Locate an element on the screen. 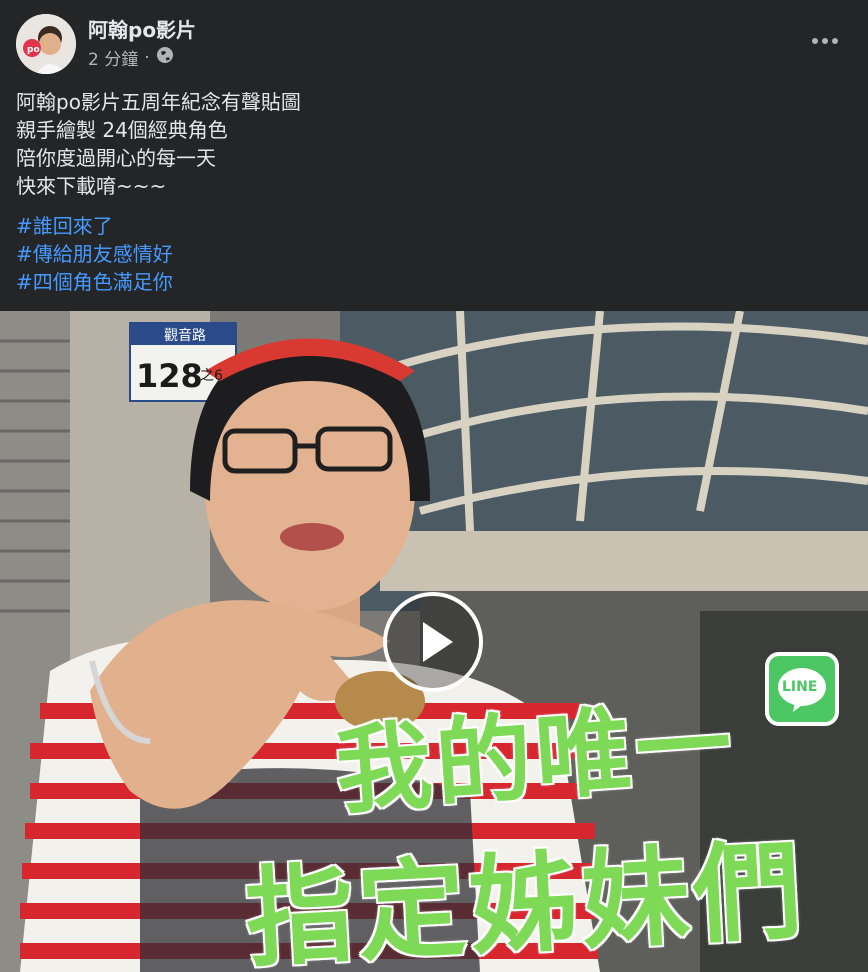 This screenshot has height=972, width=868. address-plate: 觀音路 128 之6 is located at coordinates (183, 362).